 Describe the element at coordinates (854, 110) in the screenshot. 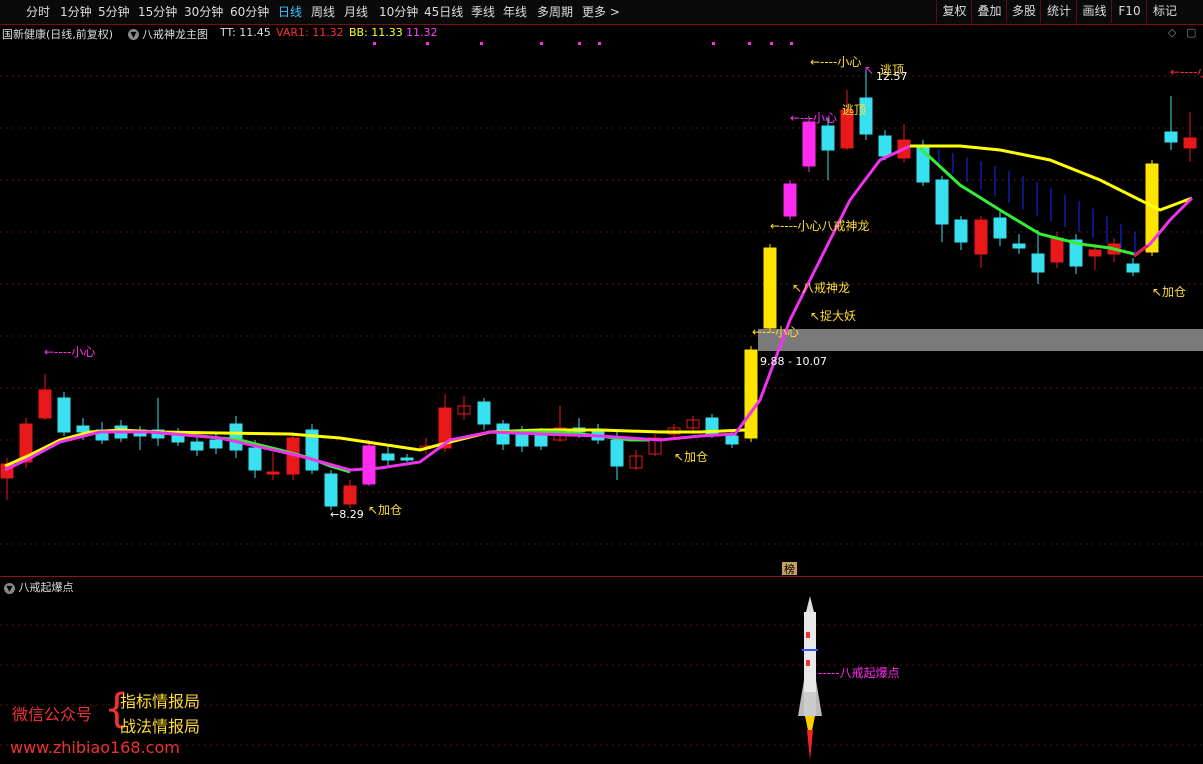

I see `escape-label: 逃顶` at that location.